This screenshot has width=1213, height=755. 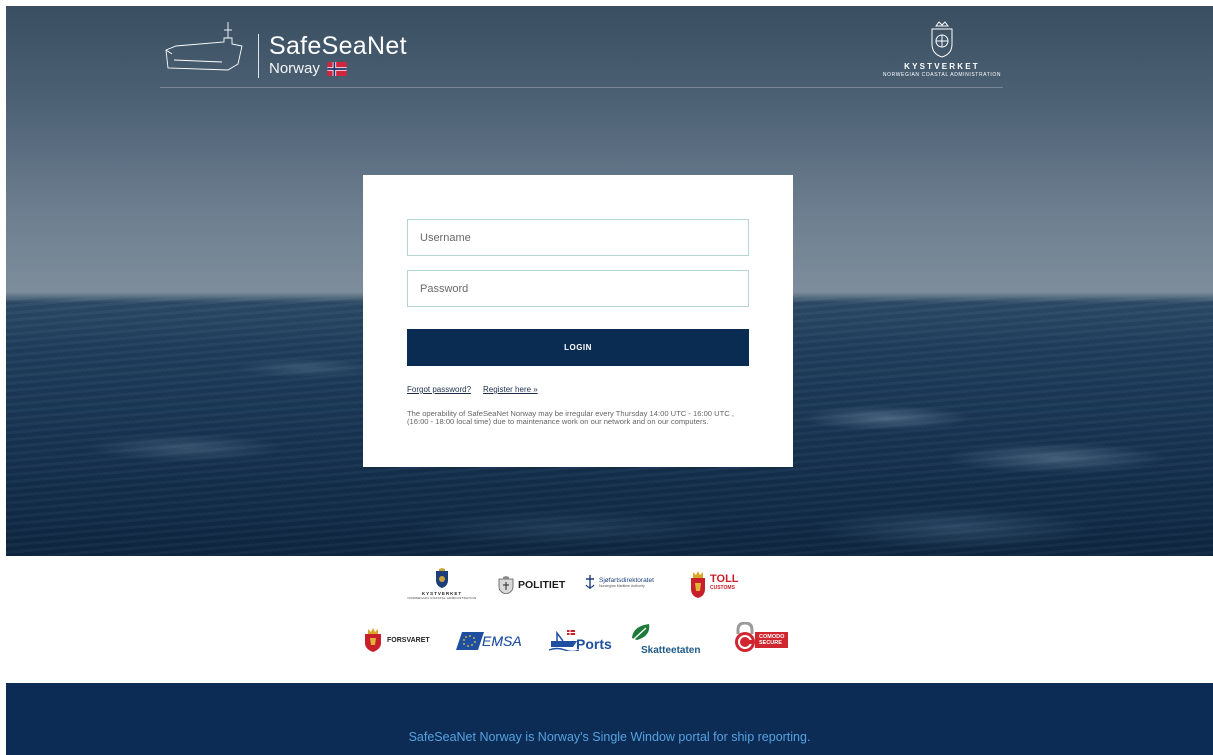 What do you see at coordinates (204, 46) in the screenshot?
I see `ship-outline-icon` at bounding box center [204, 46].